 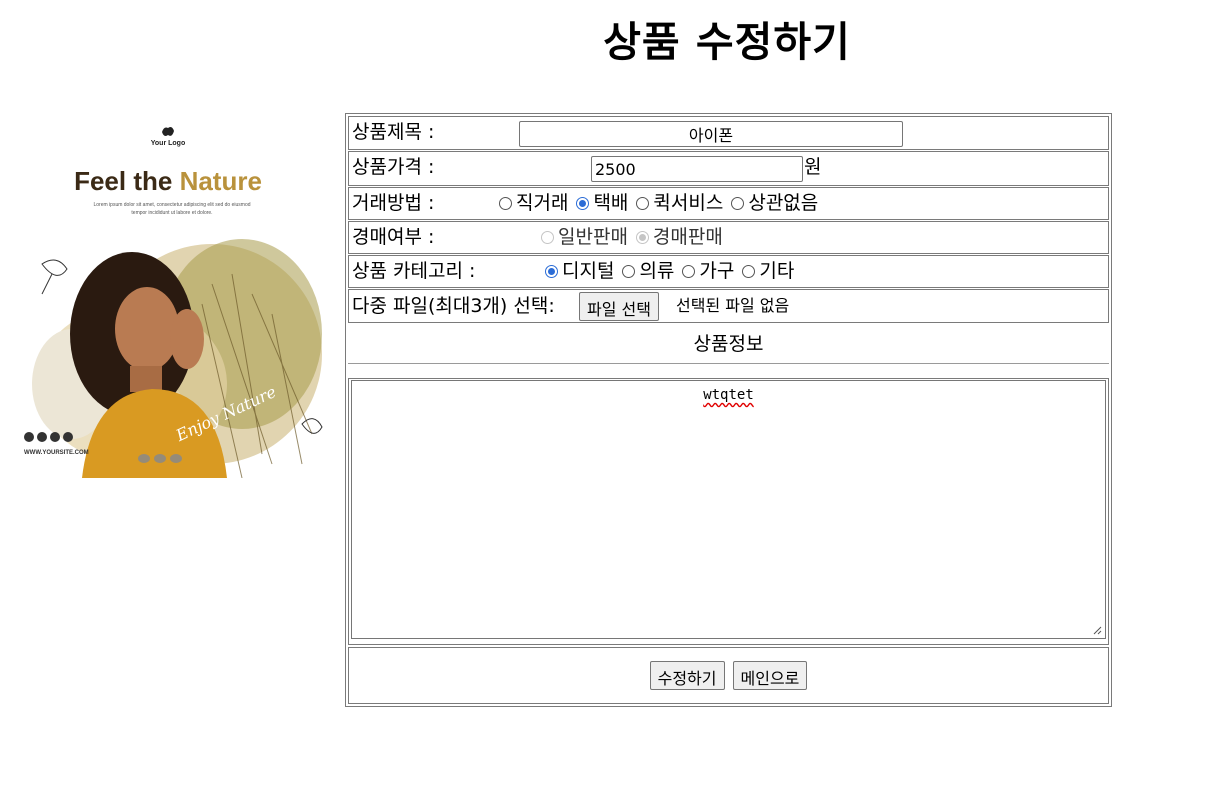 I want to click on category-option-furniture: 가구, so click(x=708, y=271).